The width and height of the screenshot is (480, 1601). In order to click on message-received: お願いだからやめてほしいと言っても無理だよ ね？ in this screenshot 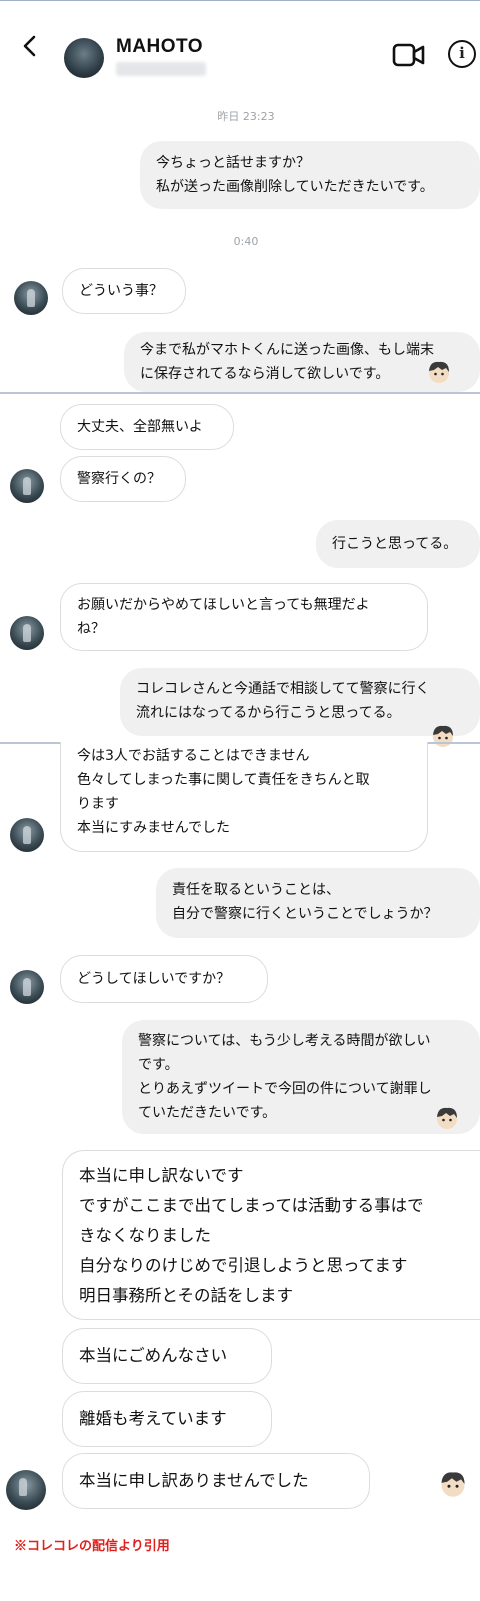, I will do `click(244, 617)`.